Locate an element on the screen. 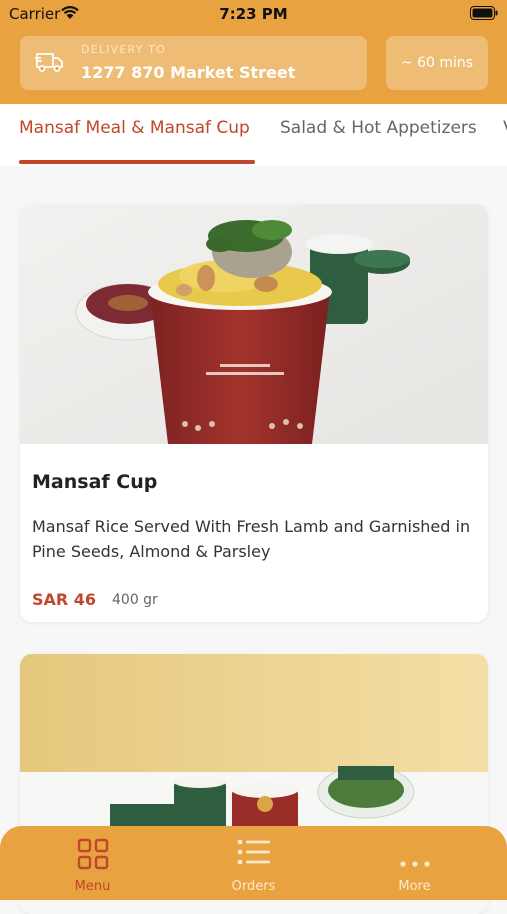 The image size is (507, 914). tab-next-category: V is located at coordinates (505, 128).